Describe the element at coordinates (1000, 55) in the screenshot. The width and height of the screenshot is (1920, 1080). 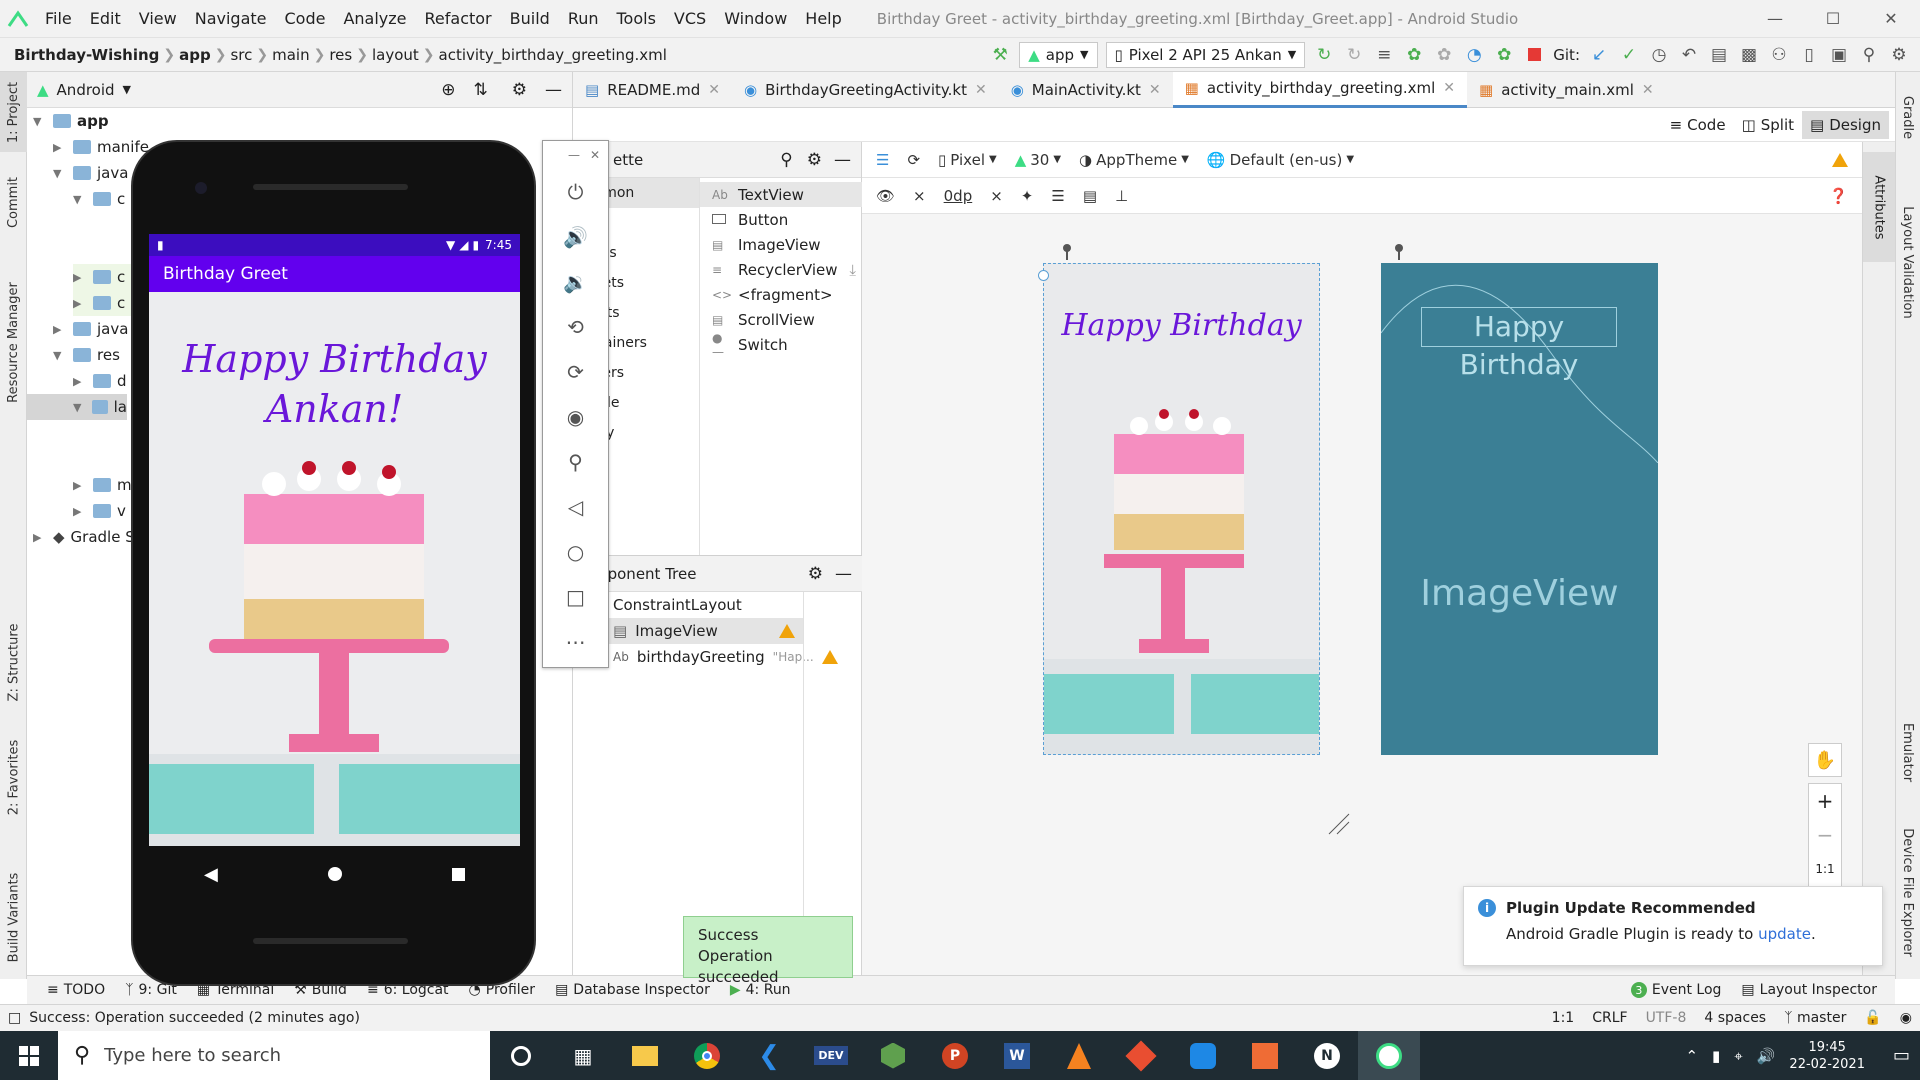
I see `hammer-icon: ⚒` at that location.